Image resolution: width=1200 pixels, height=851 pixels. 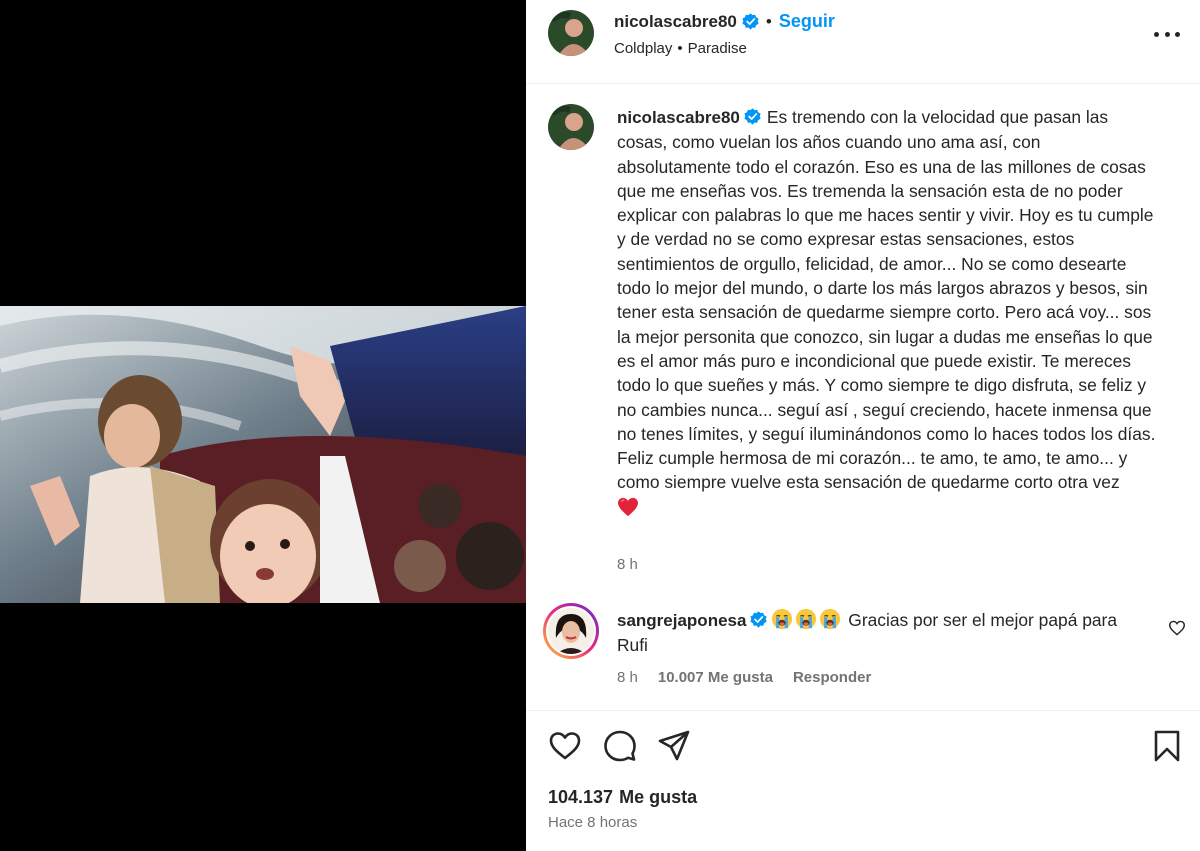 What do you see at coordinates (620, 746) in the screenshot?
I see `comment-bubble-icon` at bounding box center [620, 746].